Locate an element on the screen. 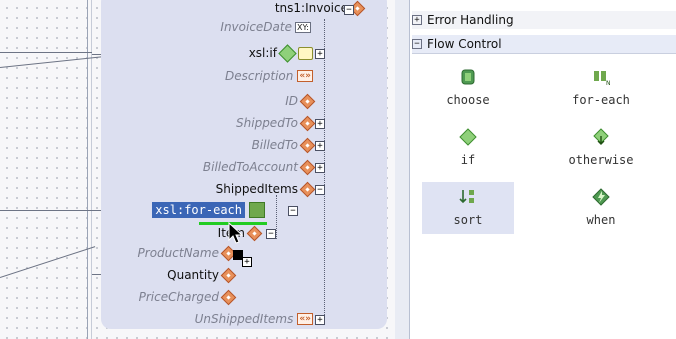 The image size is (676, 339). item-label: otherwise is located at coordinates (601, 160).